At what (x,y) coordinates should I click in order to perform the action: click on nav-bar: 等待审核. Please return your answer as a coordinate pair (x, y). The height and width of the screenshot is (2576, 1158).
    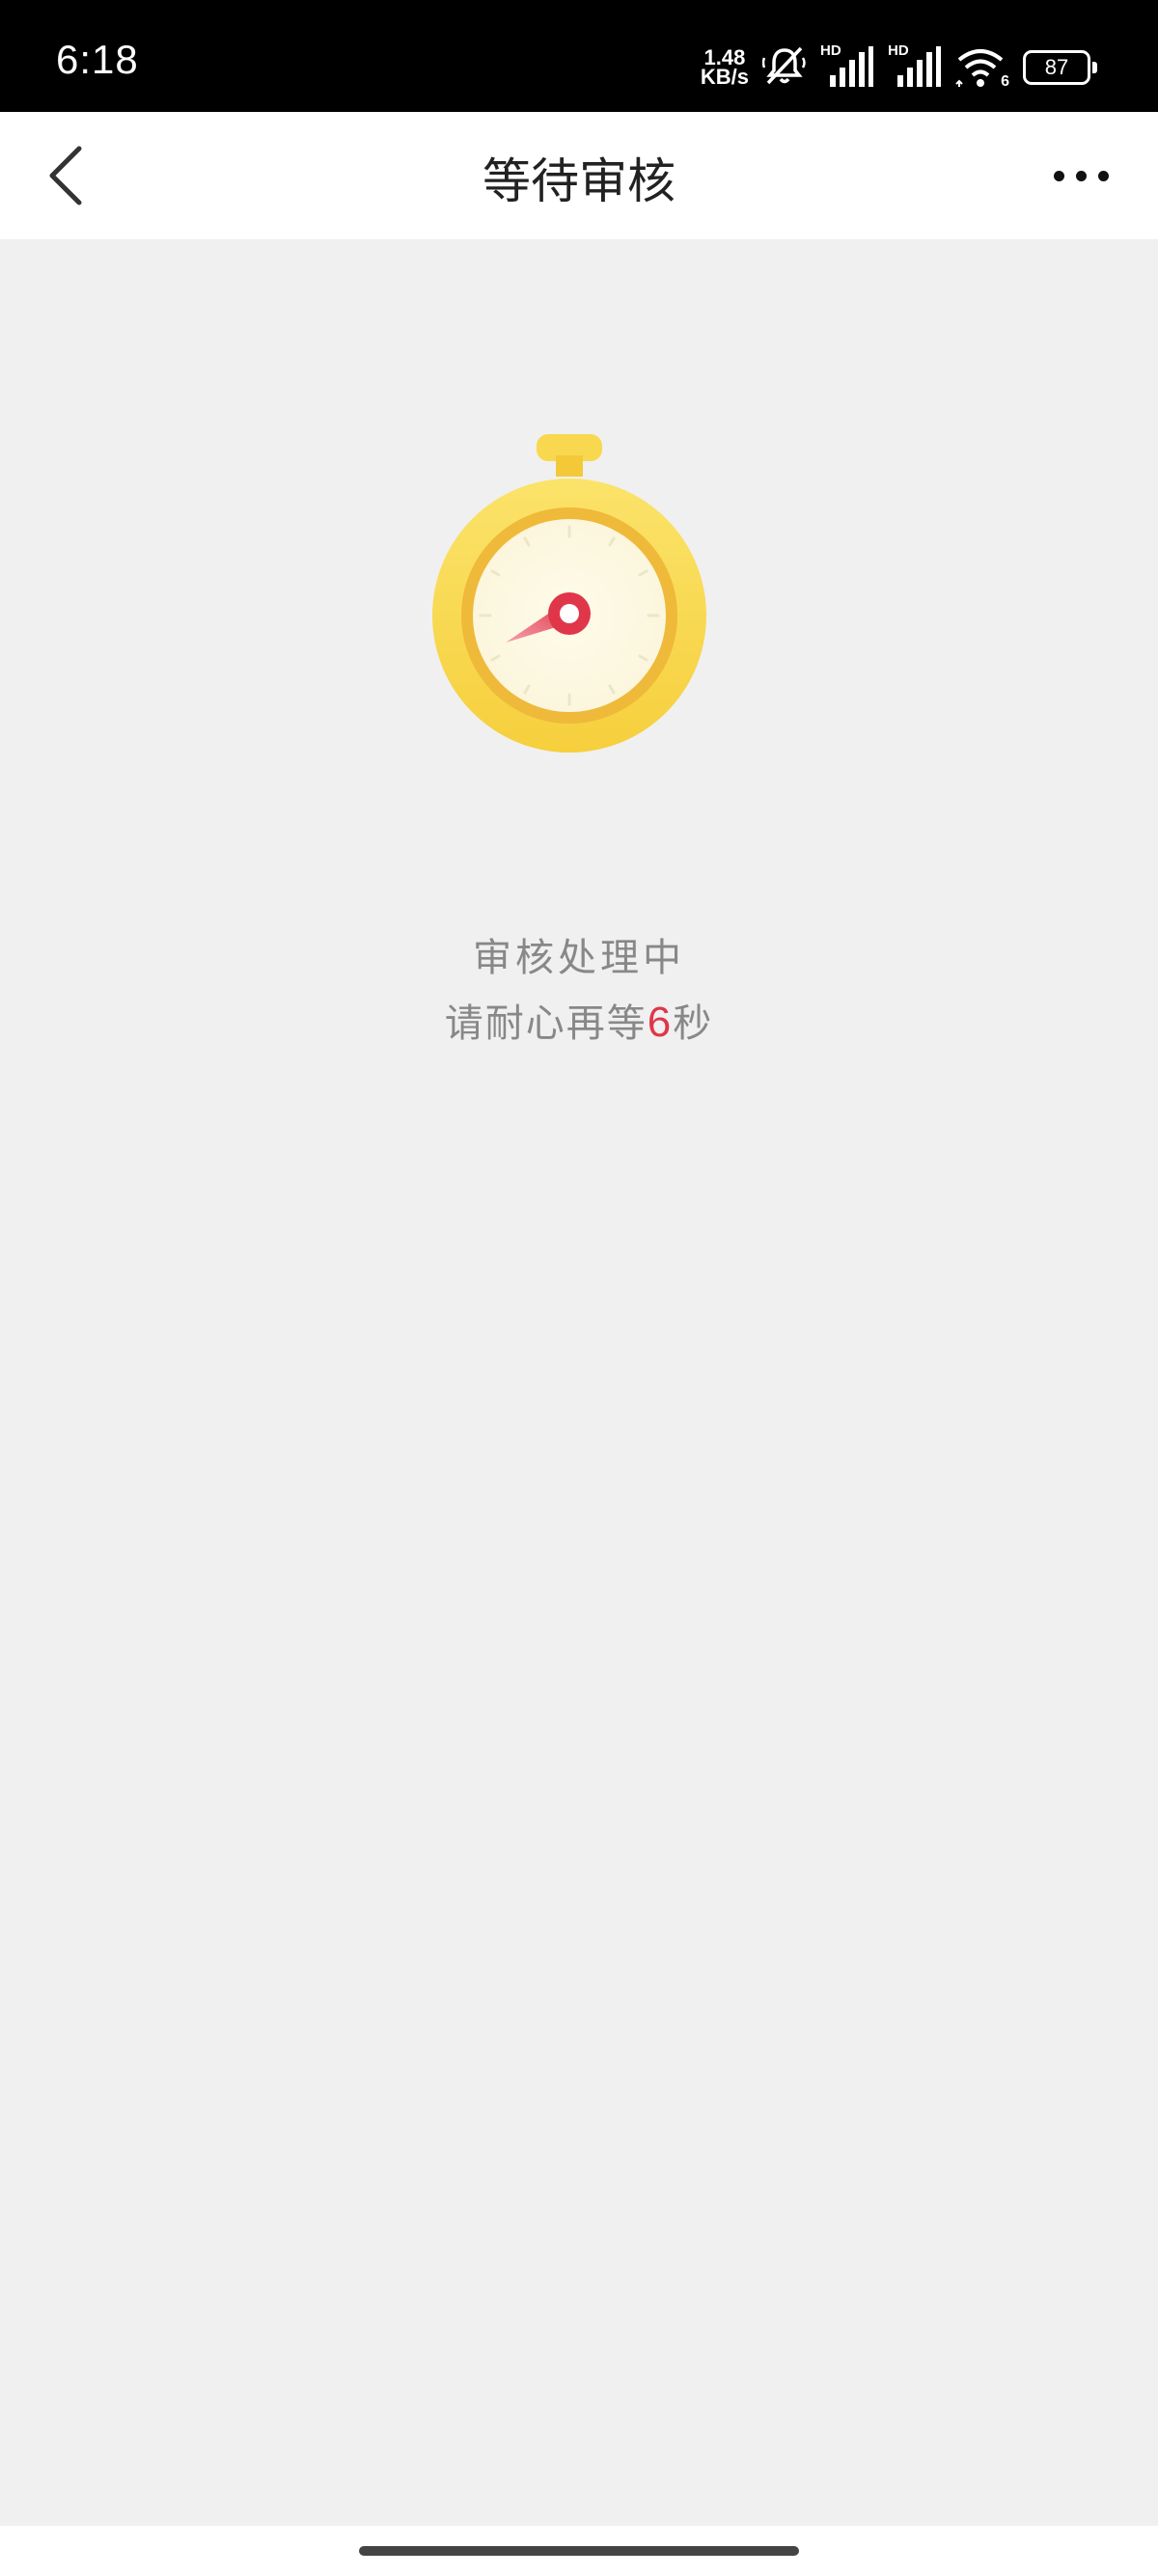
    Looking at the image, I should click on (579, 176).